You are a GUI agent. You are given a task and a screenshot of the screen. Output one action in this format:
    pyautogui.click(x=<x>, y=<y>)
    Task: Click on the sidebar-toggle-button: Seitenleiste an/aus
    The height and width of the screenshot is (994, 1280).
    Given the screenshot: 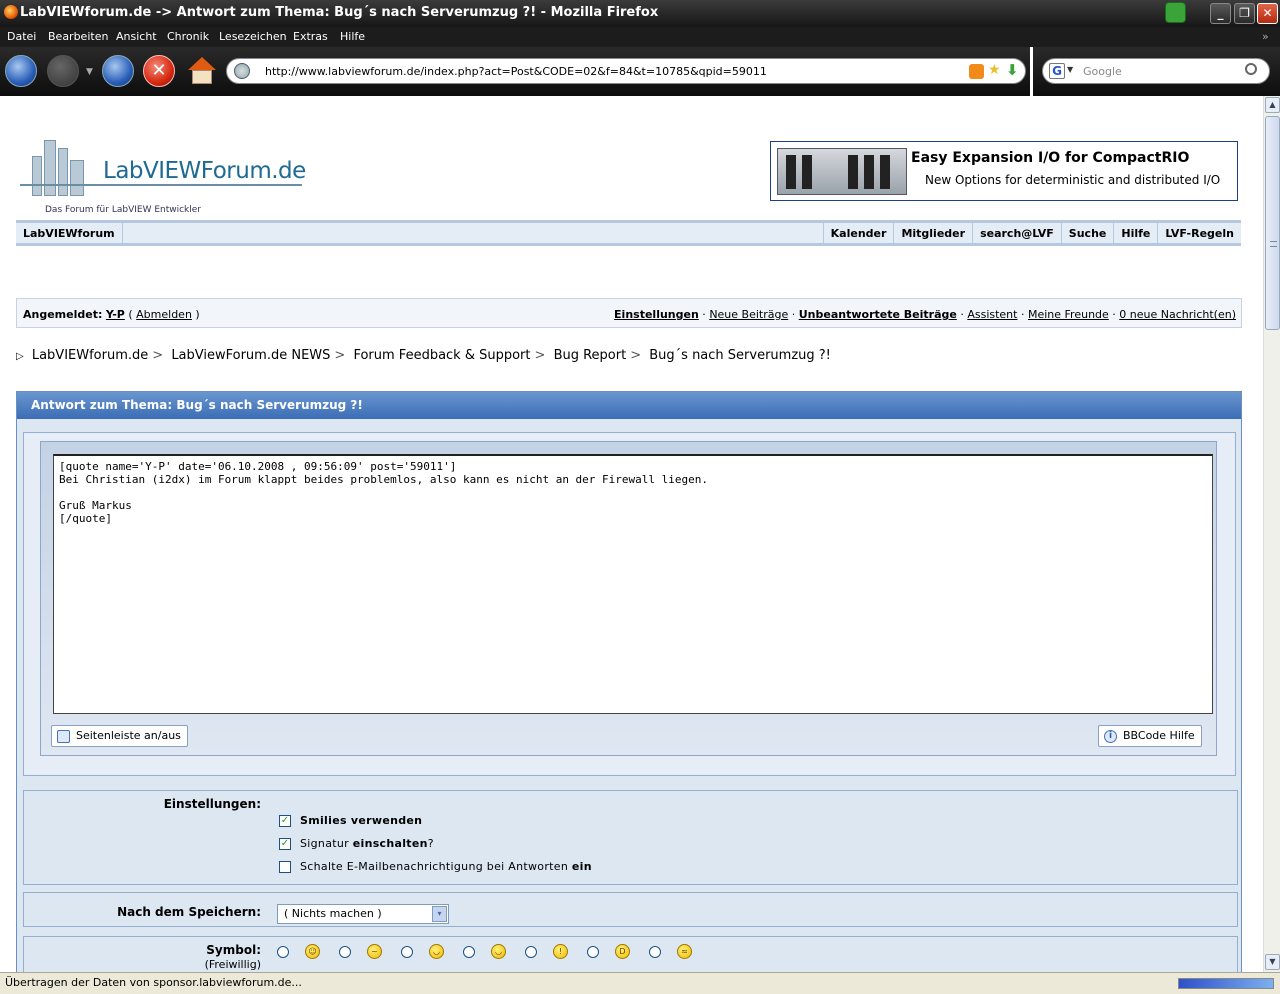 What is the action you would take?
    pyautogui.click(x=119, y=736)
    